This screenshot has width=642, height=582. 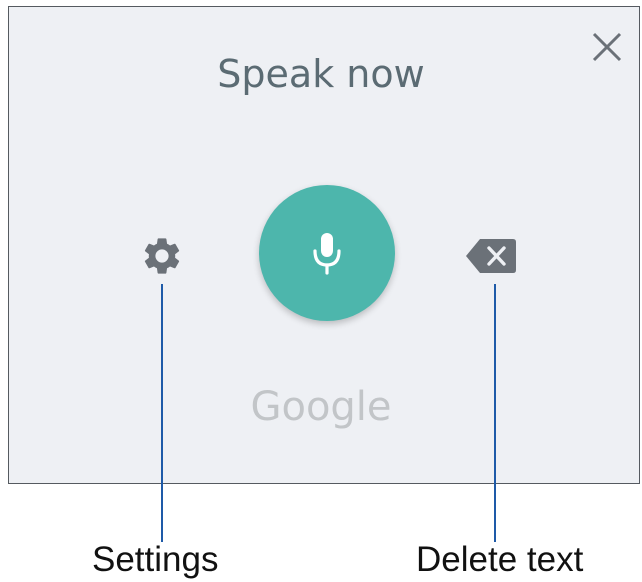 I want to click on microphone-icon, so click(x=327, y=254).